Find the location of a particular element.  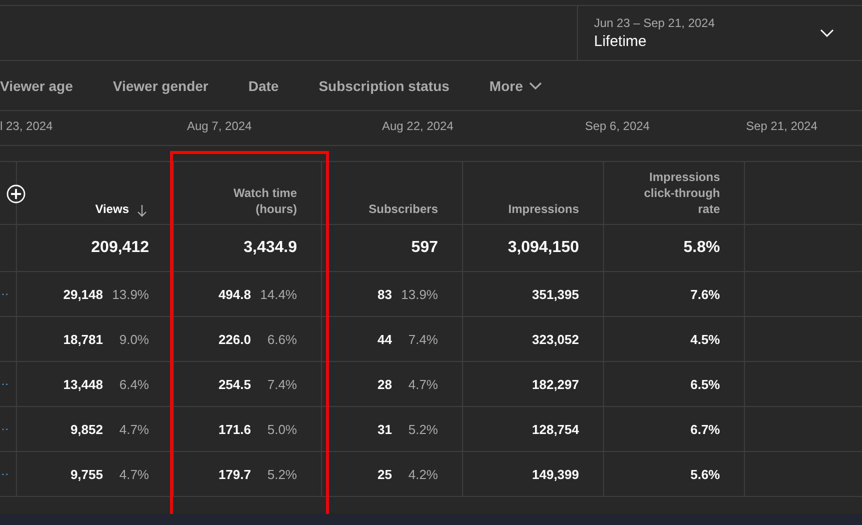

add-column-icon is located at coordinates (16, 194).